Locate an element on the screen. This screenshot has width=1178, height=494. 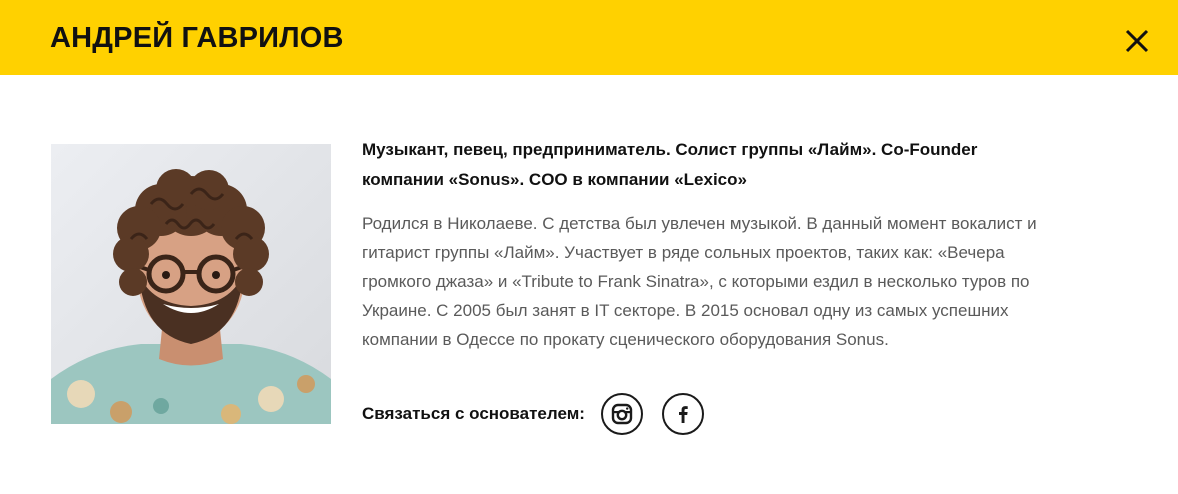
instagram-icon is located at coordinates (622, 414).